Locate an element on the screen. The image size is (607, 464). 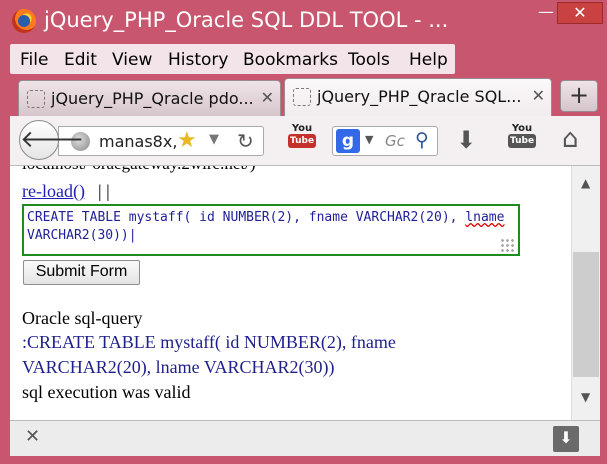
output-query-line-2: VARCHAR2(20), lname VARCHAR2(30)) is located at coordinates (178, 367).